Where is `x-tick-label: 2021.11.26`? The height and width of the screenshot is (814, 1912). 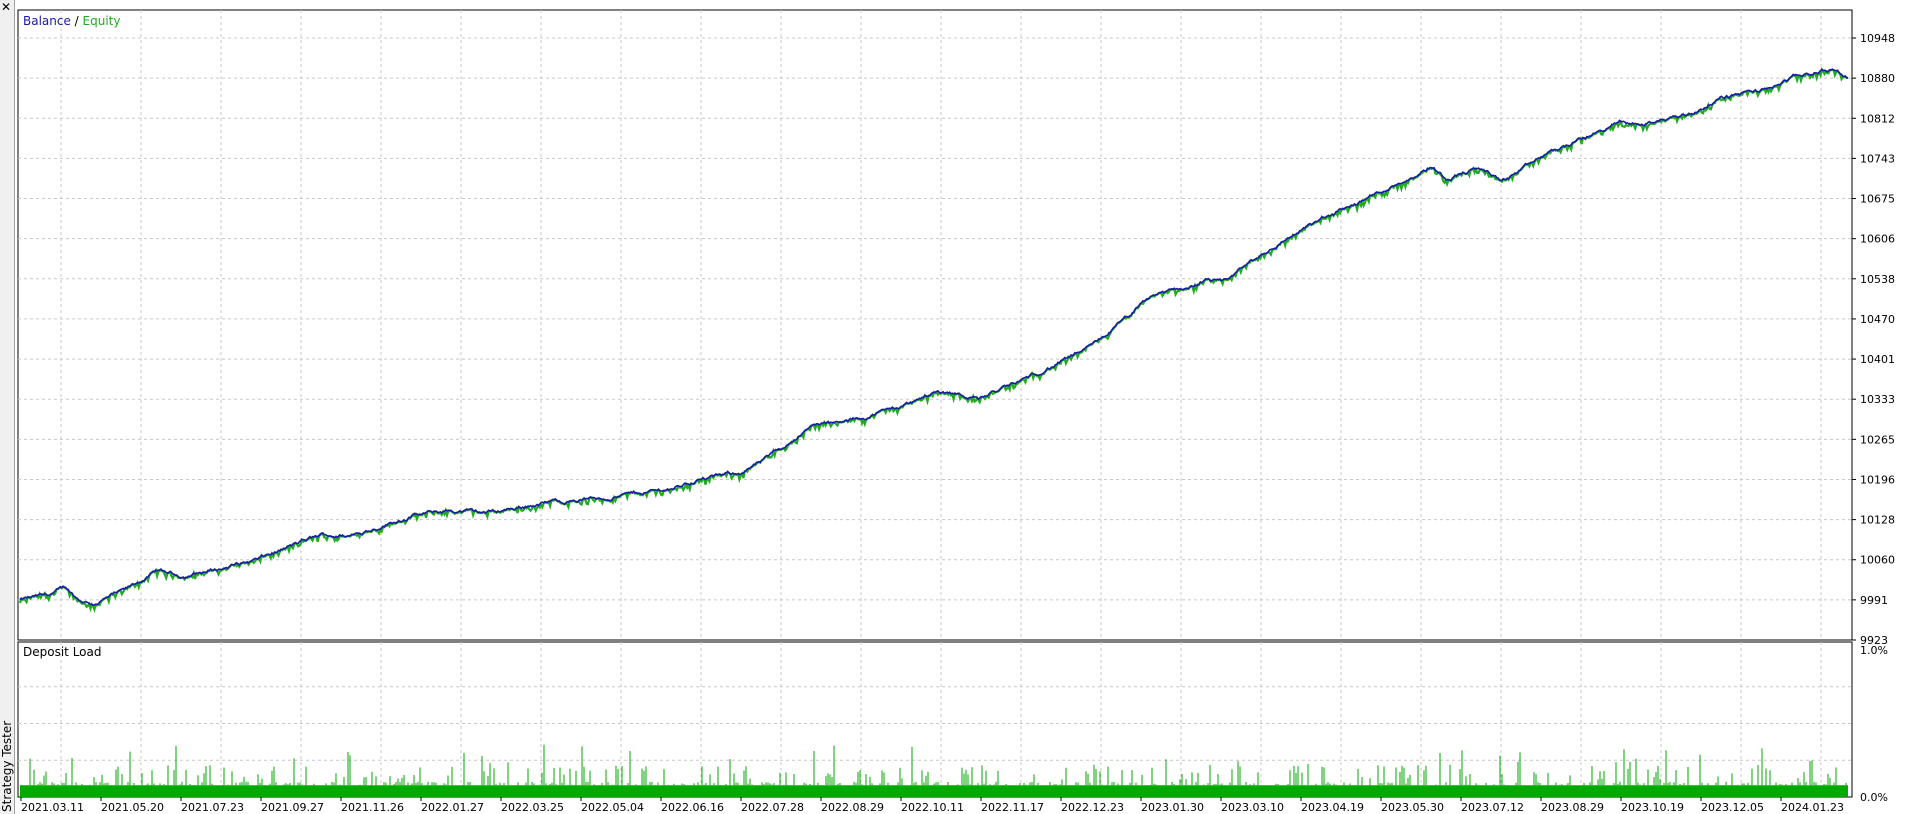 x-tick-label: 2021.11.26 is located at coordinates (372, 807).